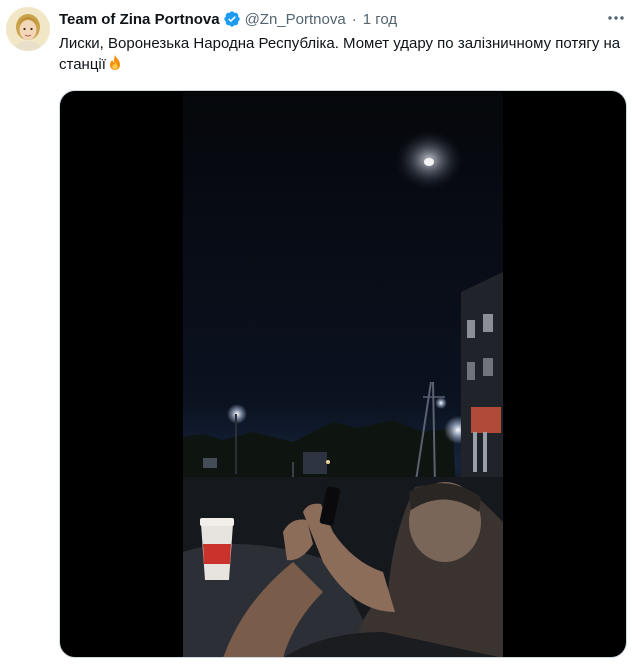  What do you see at coordinates (139, 19) in the screenshot?
I see `author-display-name: Team of Zina Portnova` at bounding box center [139, 19].